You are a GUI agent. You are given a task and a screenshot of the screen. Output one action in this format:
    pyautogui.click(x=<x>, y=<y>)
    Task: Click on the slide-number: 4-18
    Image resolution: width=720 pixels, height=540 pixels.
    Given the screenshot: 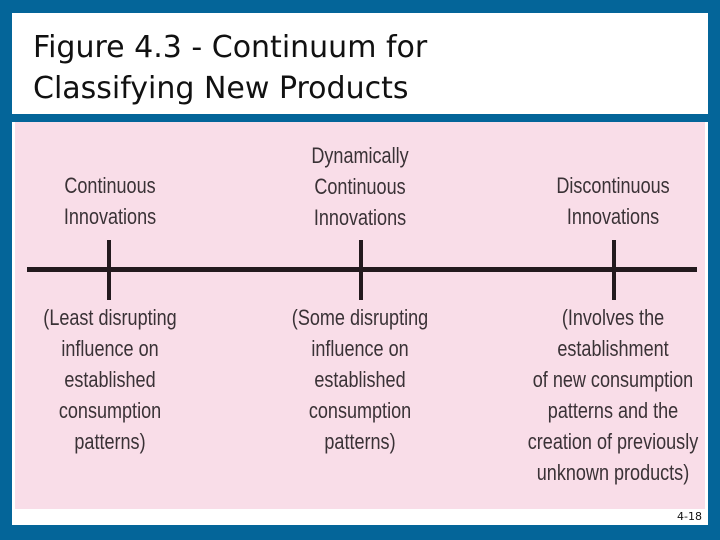 What is the action you would take?
    pyautogui.click(x=689, y=516)
    